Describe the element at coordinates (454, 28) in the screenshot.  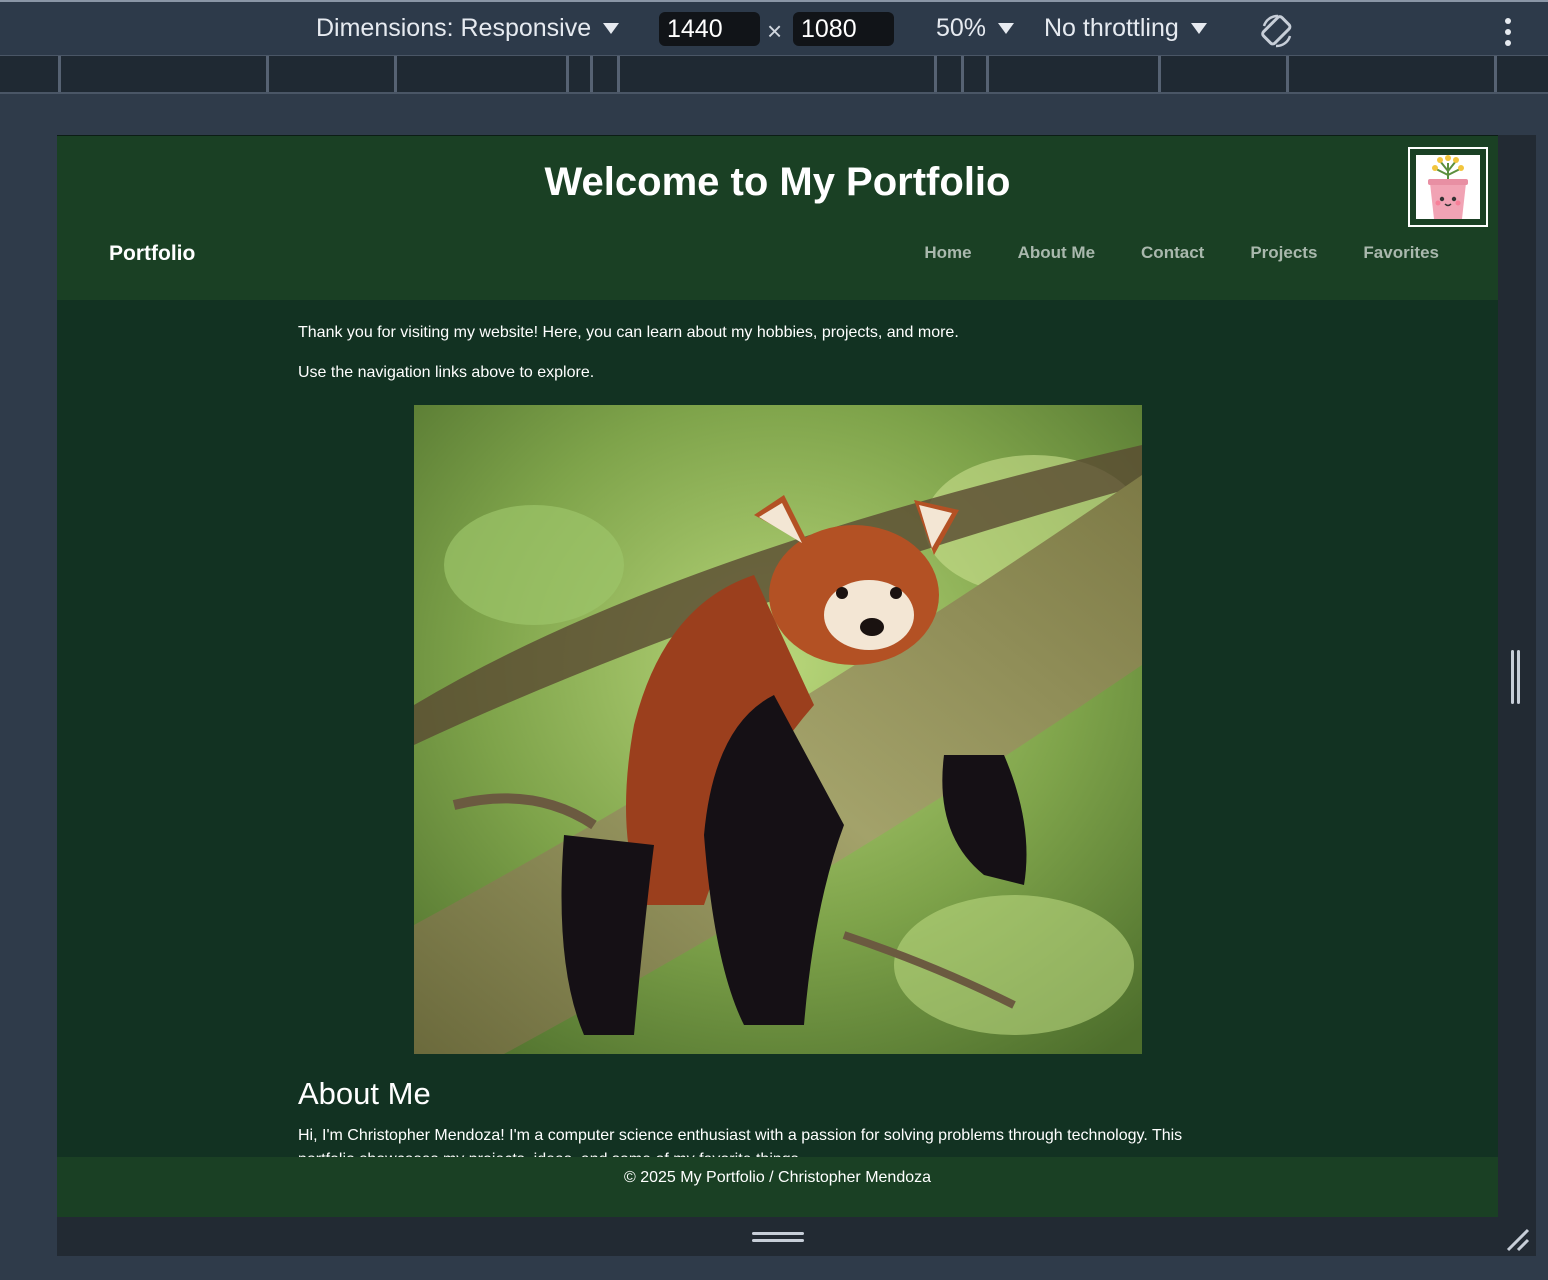
I see `dimensions-label: Dimensions: Responsive` at that location.